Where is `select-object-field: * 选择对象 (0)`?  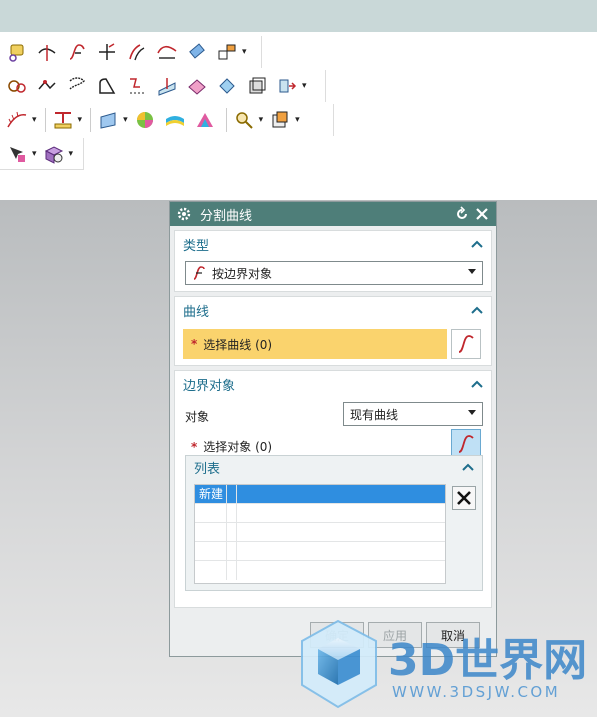
select-object-field: * 选择对象 (0) is located at coordinates (231, 446).